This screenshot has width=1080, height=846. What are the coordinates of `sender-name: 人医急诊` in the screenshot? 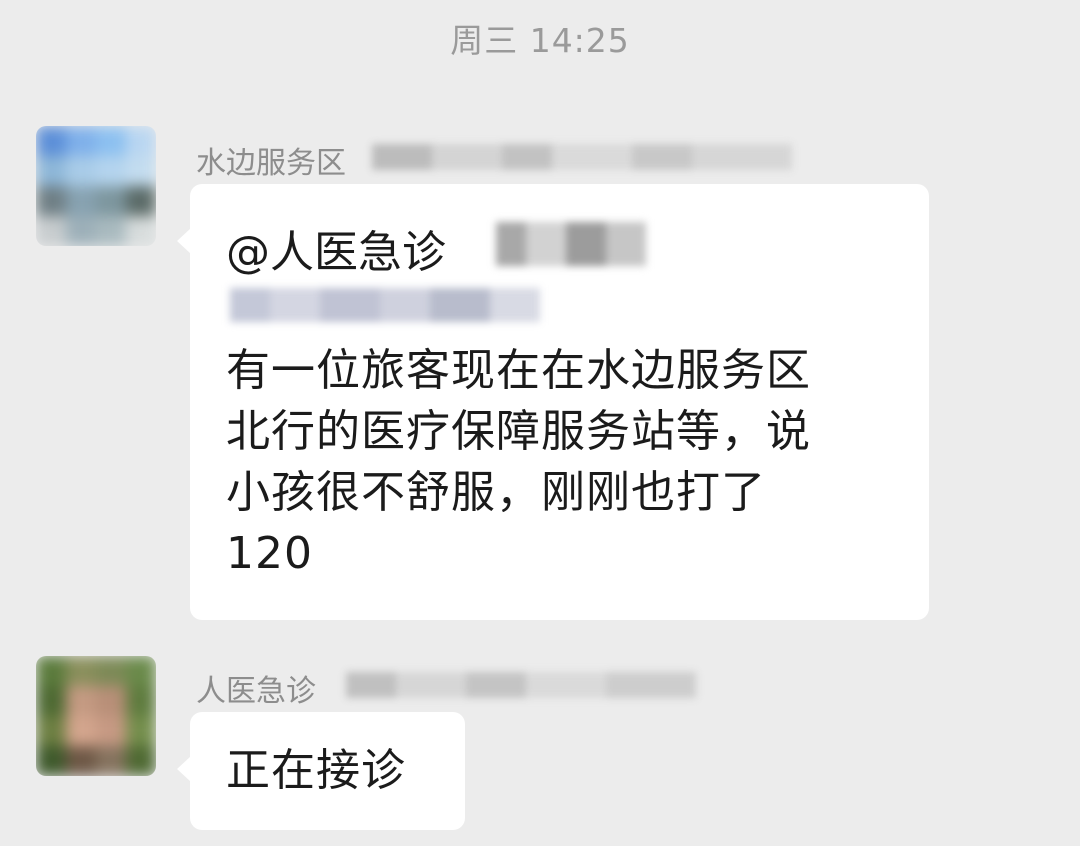 It's located at (256, 691).